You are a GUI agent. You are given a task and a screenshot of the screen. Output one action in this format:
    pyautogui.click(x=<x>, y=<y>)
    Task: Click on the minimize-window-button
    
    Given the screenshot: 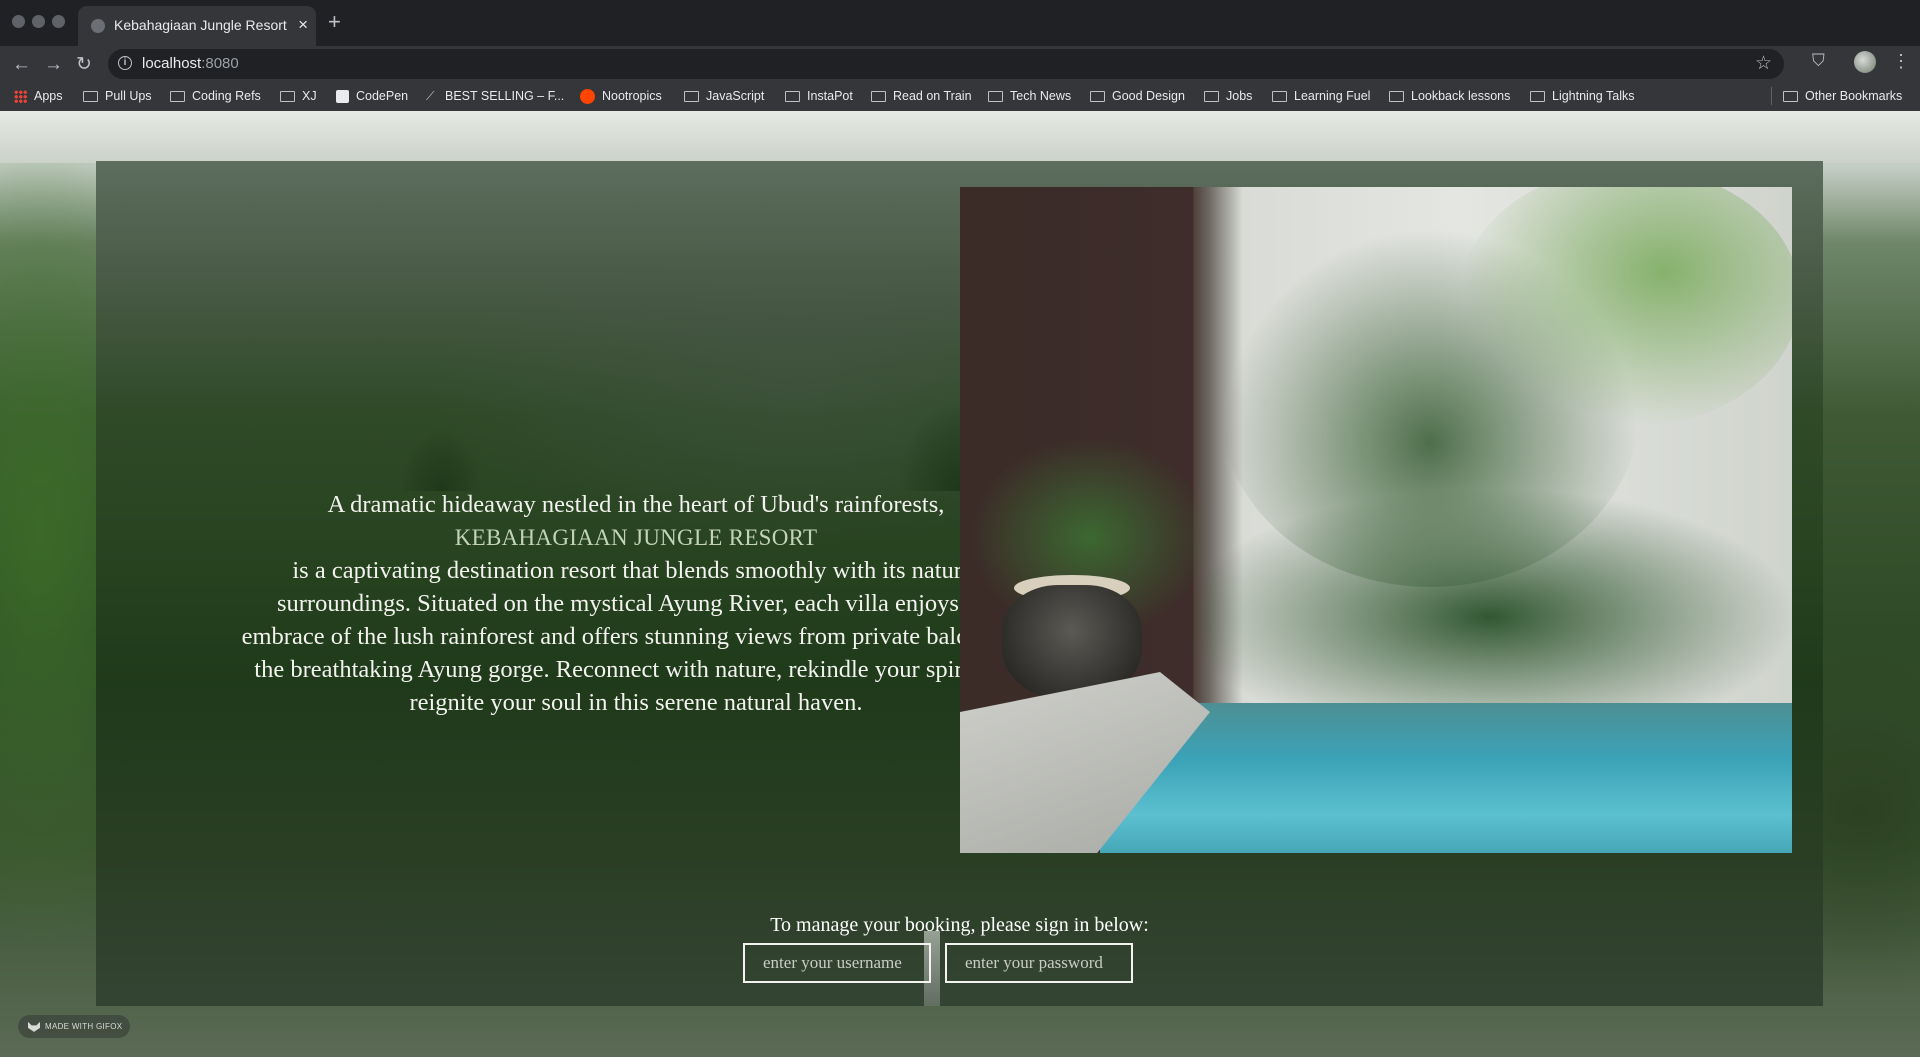 What is the action you would take?
    pyautogui.click(x=38, y=21)
    